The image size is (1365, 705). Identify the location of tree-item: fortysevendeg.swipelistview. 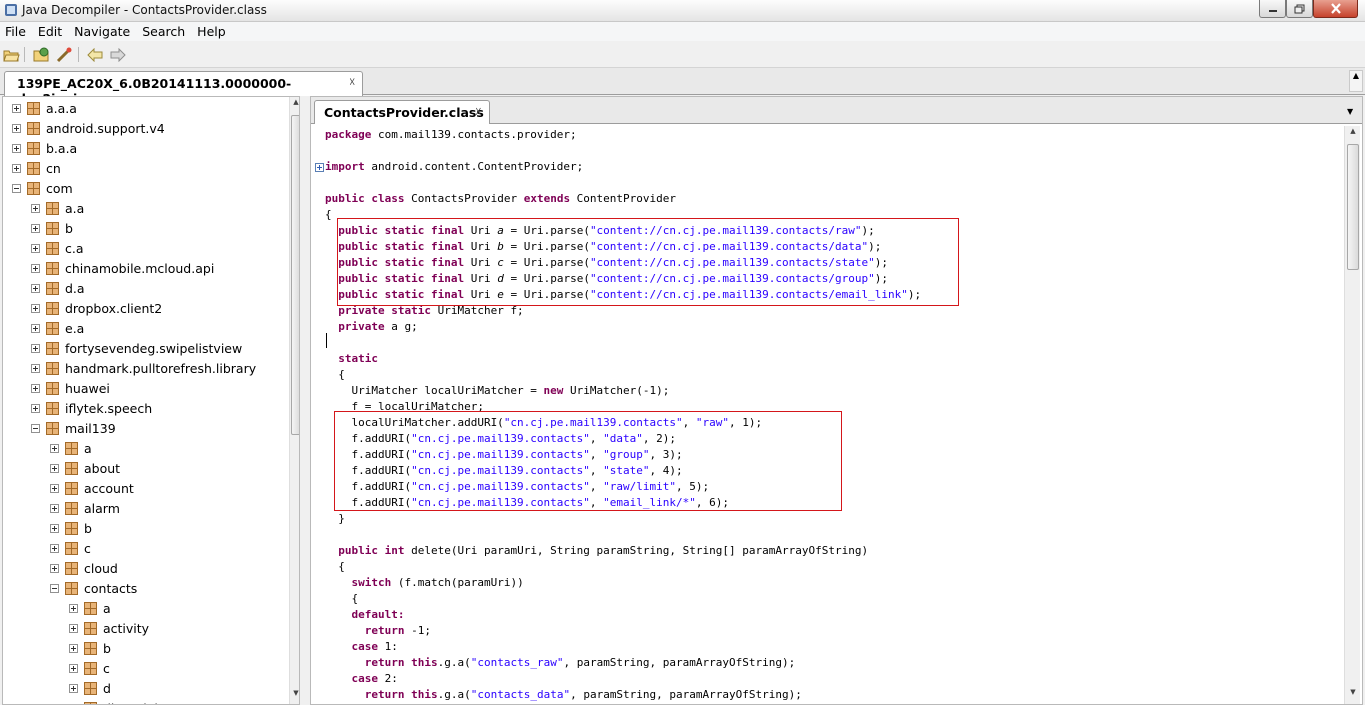
(136, 348).